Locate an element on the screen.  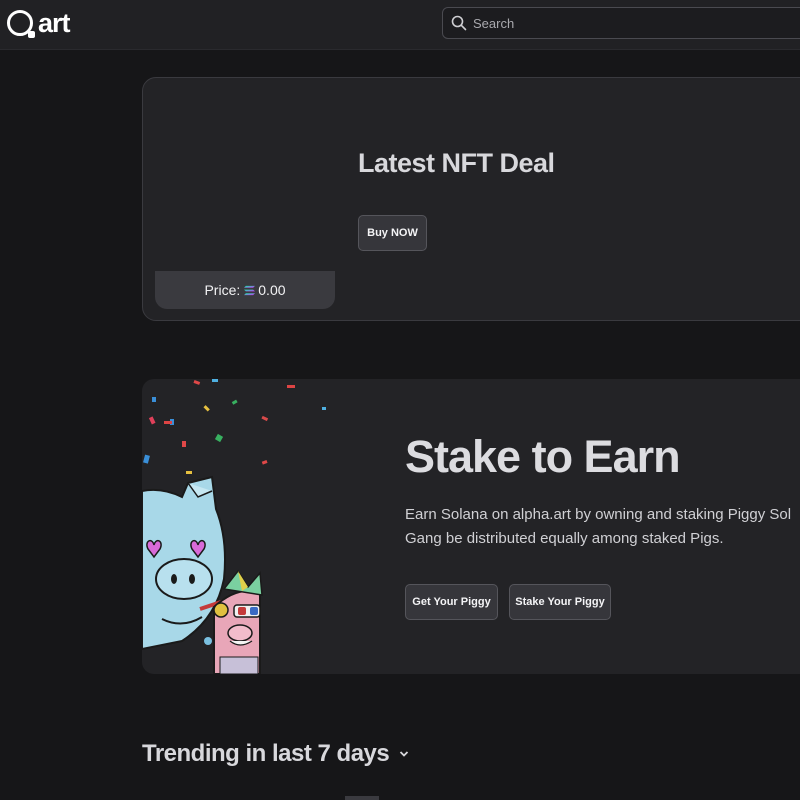
trending-header: Trending in last 7 days is located at coordinates (275, 754).